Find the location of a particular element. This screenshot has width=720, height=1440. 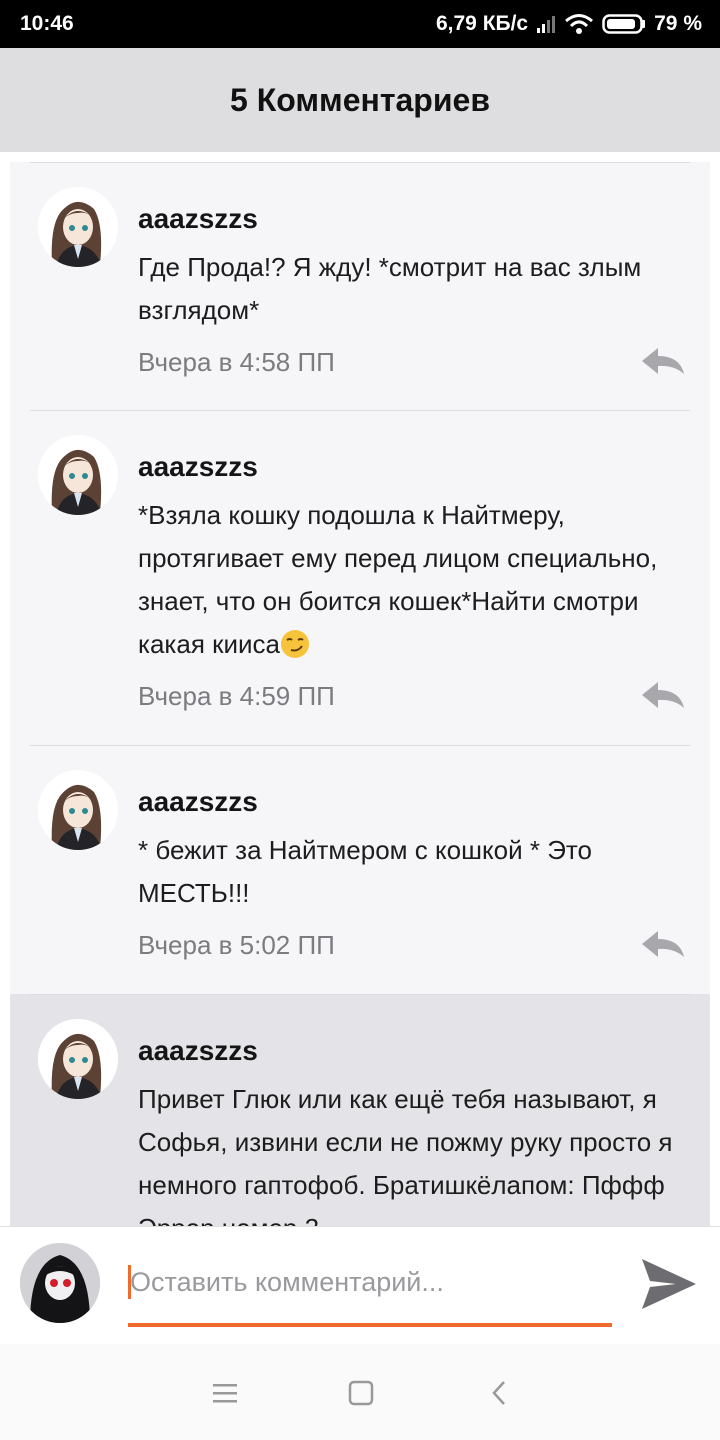

system-nav-bar is located at coordinates (360, 1392).